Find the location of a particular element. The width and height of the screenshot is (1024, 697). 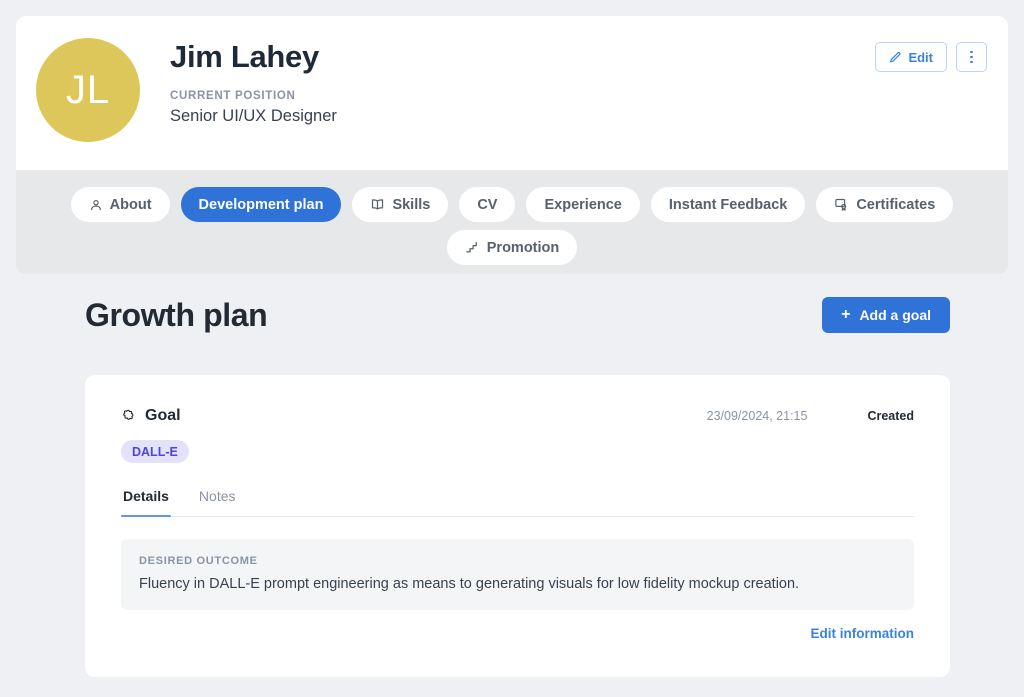

tab-cv-label: CV is located at coordinates (487, 204).